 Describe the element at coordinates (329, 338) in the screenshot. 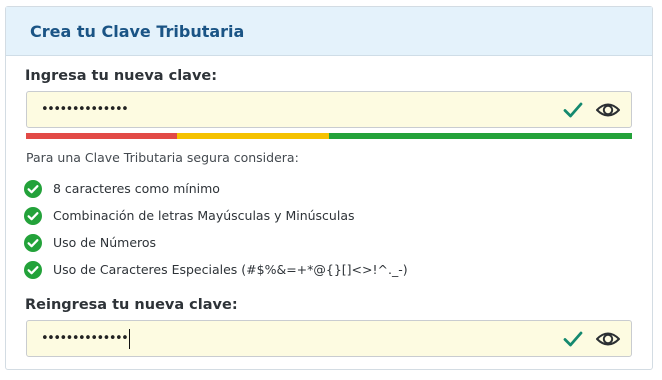

I see `confirm-password-field: ••••••••••••••` at that location.